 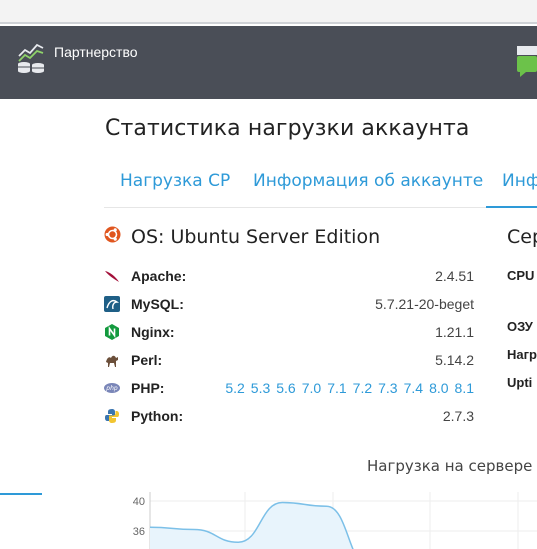 I want to click on chart-y-tick-label: 36, so click(x=139, y=532).